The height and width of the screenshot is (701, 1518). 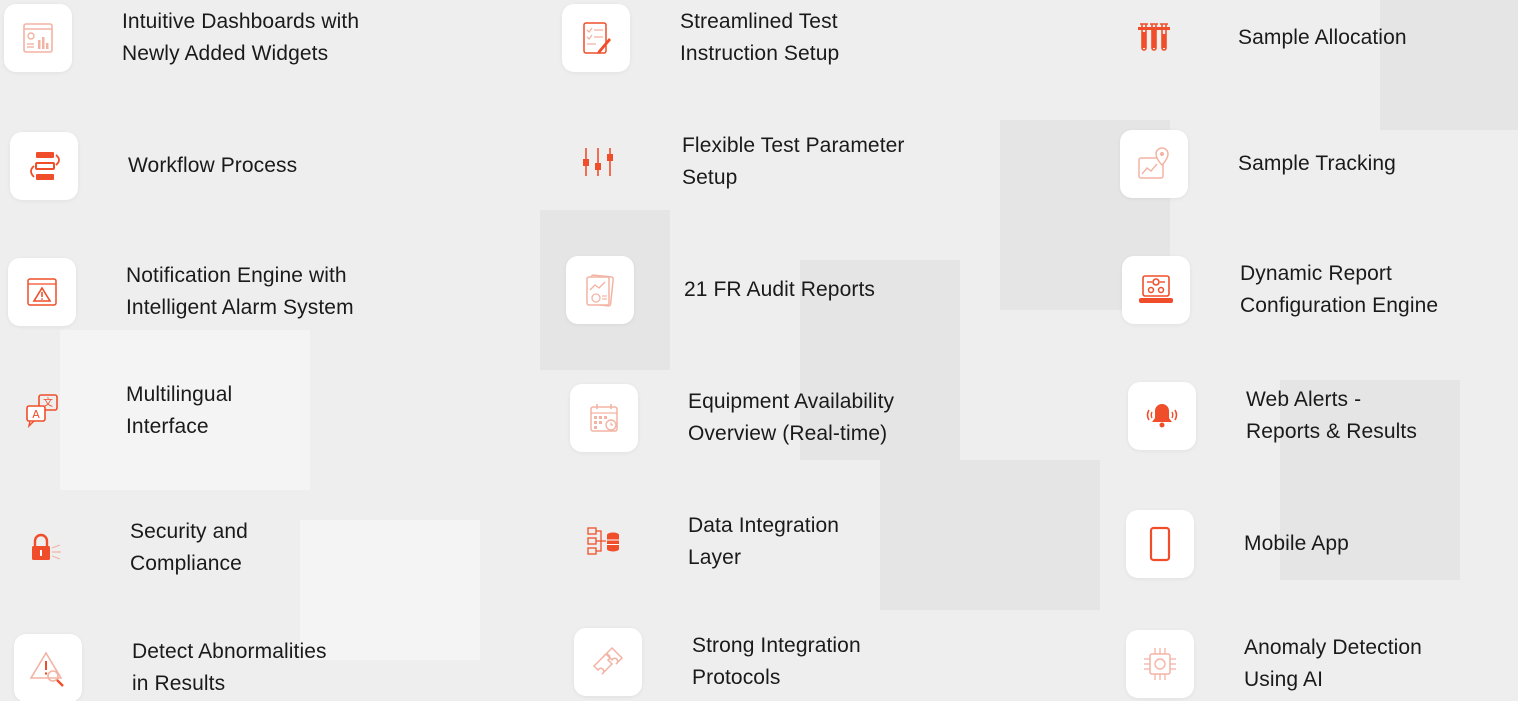 I want to click on test-instruction-icon, so click(x=596, y=38).